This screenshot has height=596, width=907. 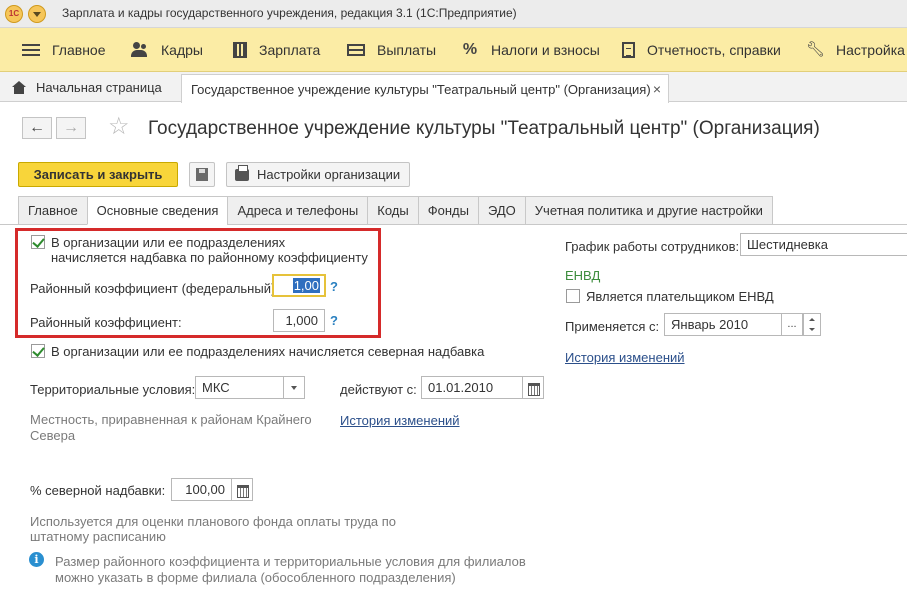 I want to click on section-salary: Зарплата, so click(x=276, y=50).